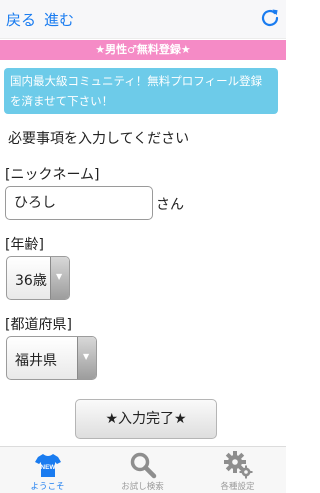 This screenshot has width=320, height=493. What do you see at coordinates (59, 19) in the screenshot?
I see `forward-button: 進む` at bounding box center [59, 19].